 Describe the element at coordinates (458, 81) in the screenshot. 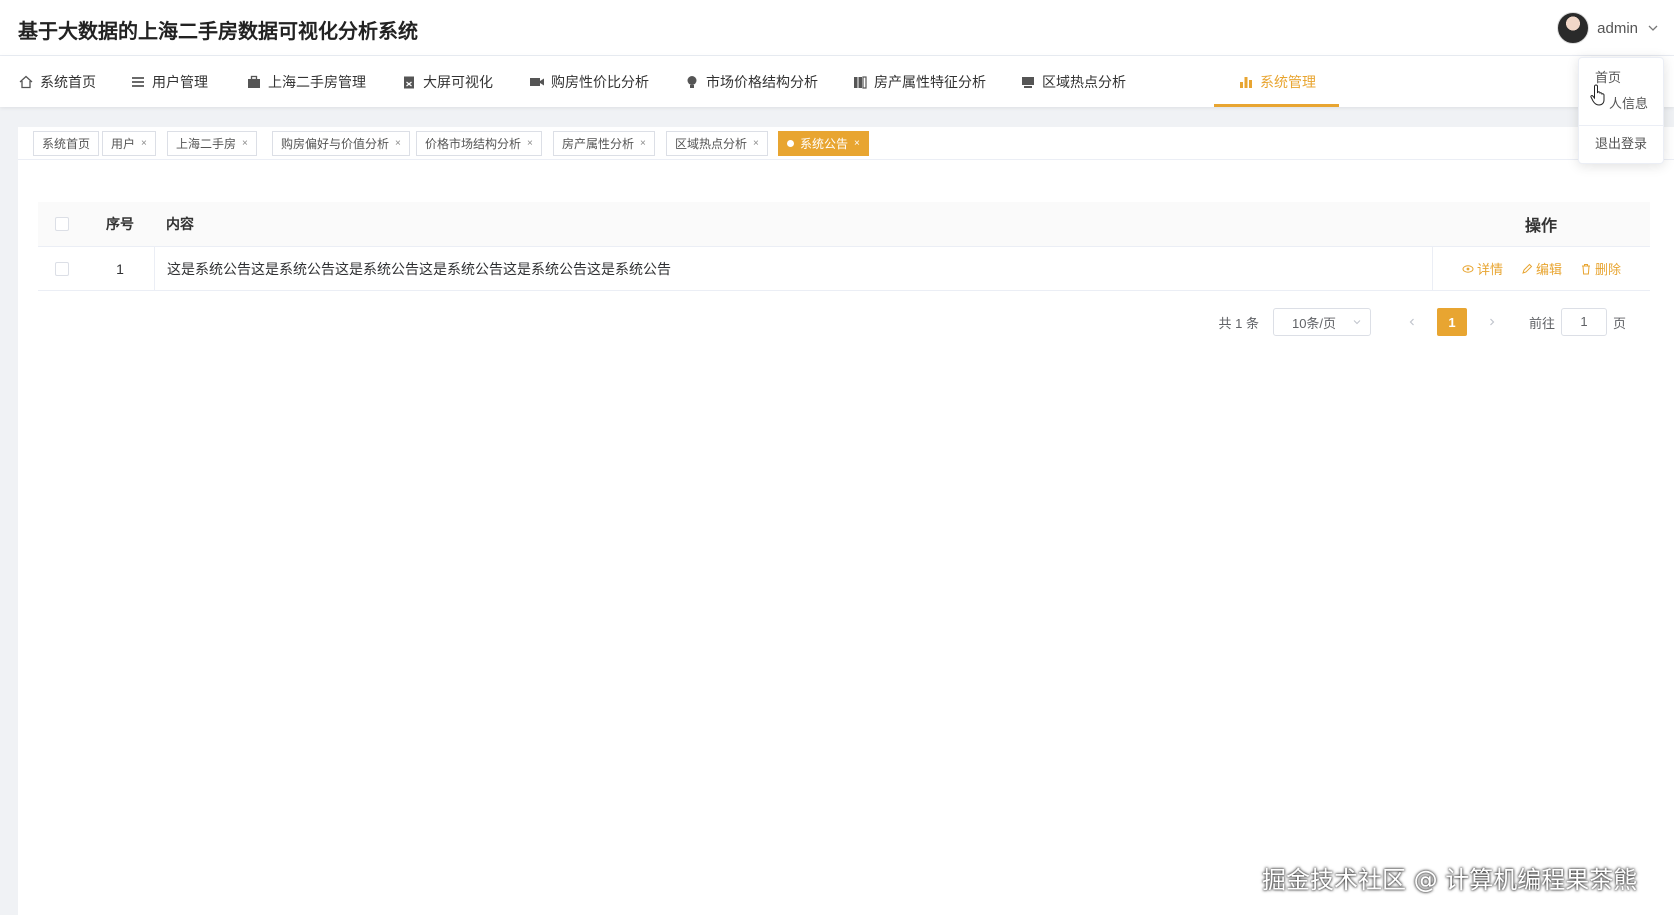

I see `nav-item-label: 大屏可视化` at that location.